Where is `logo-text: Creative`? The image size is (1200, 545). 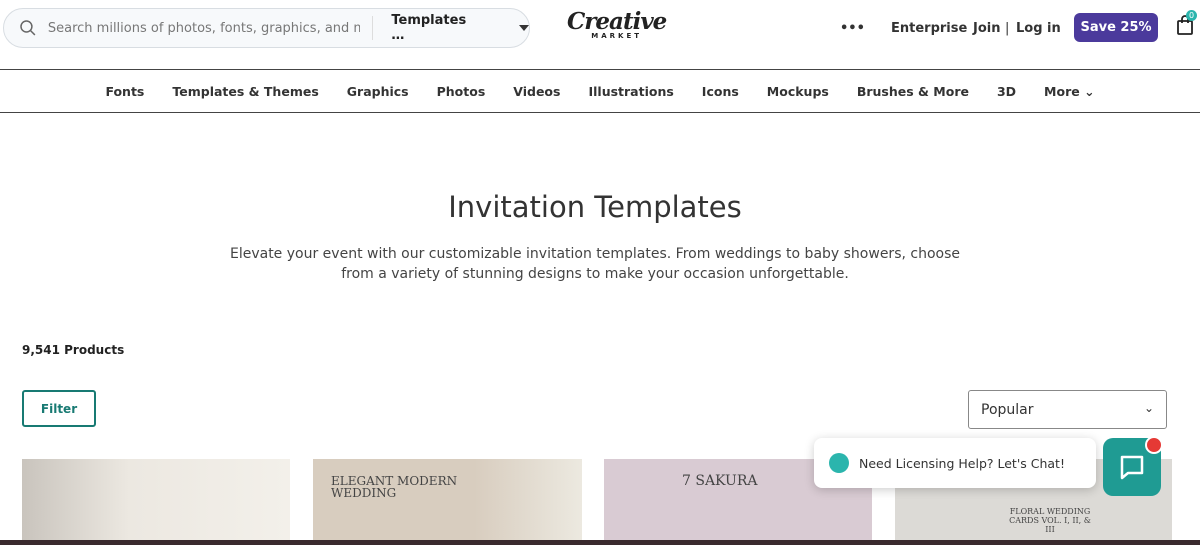 logo-text: Creative is located at coordinates (617, 21).